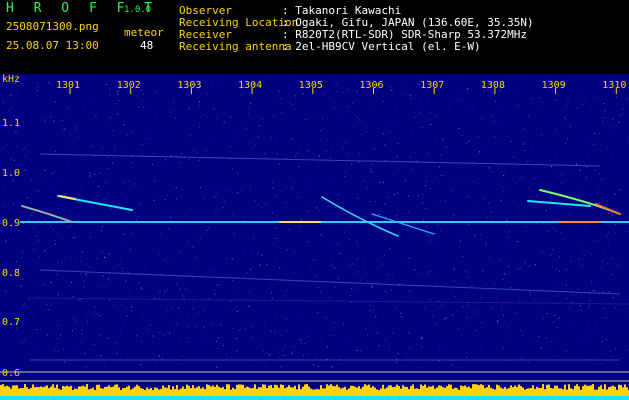 This screenshot has width=629, height=400. What do you see at coordinates (235, 46) in the screenshot?
I see `antenna-label: Receiving antenna` at bounding box center [235, 46].